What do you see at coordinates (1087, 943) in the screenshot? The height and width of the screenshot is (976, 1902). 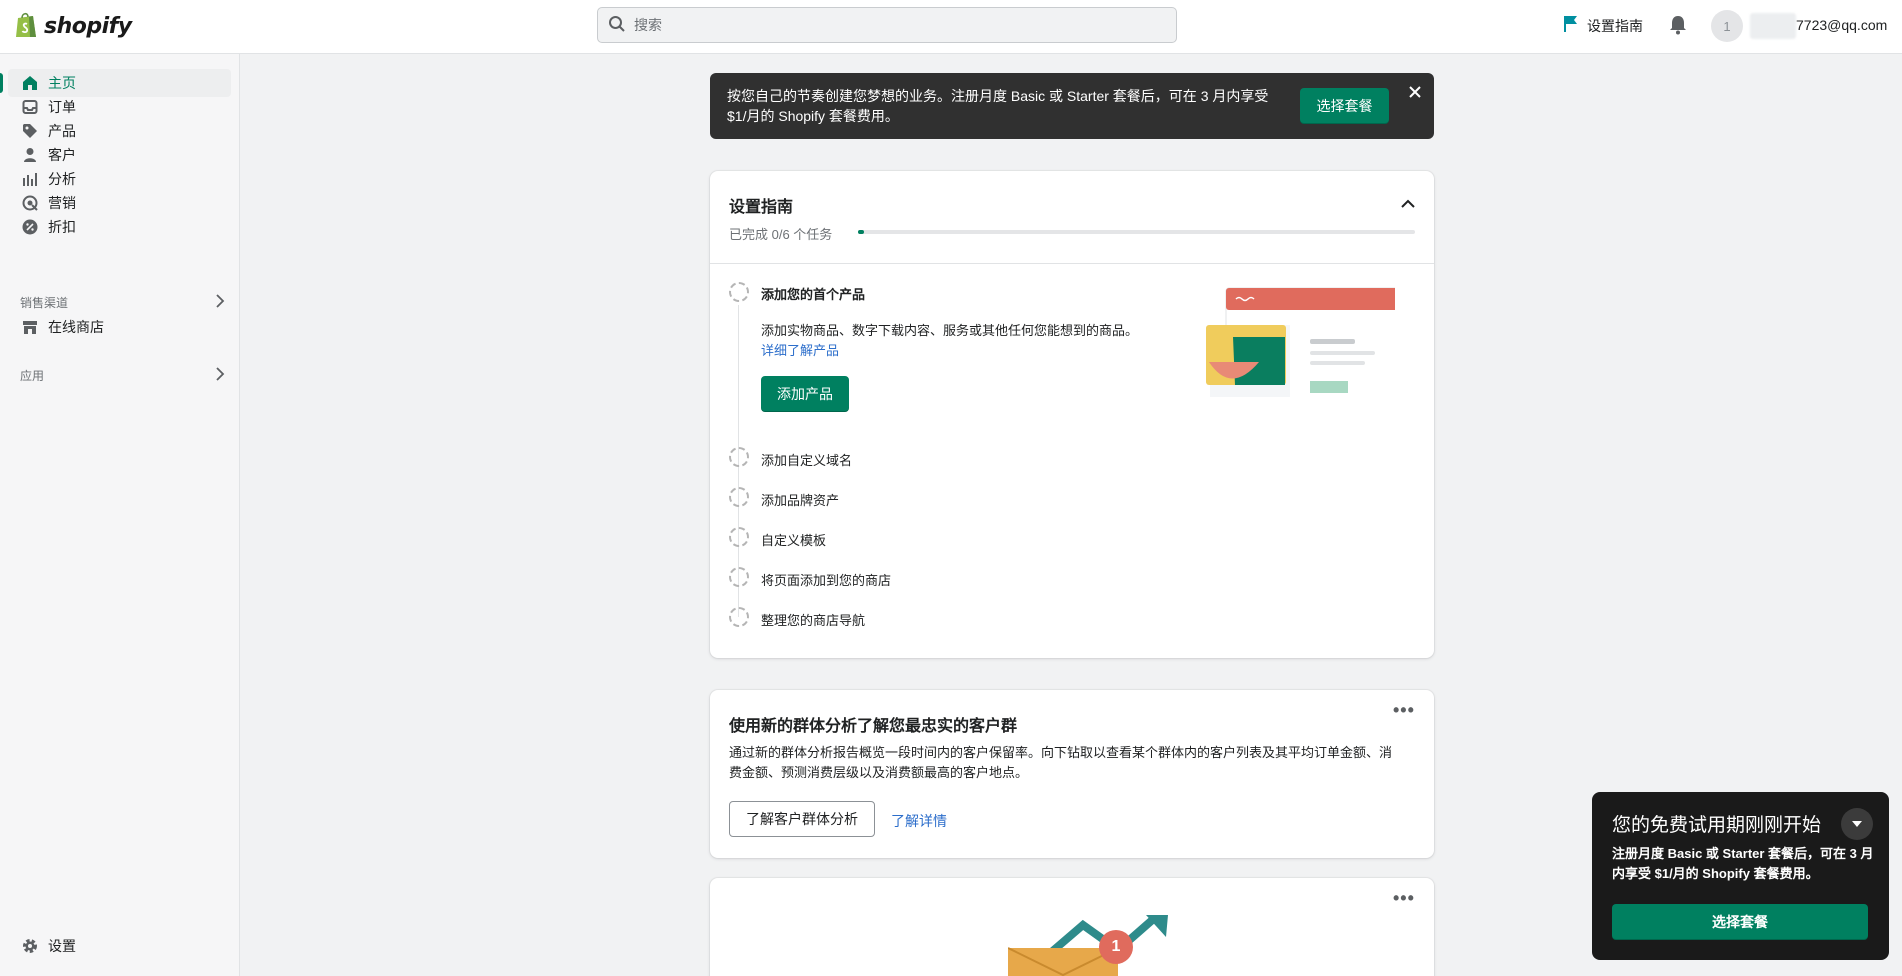 I see `growth-illustration` at bounding box center [1087, 943].